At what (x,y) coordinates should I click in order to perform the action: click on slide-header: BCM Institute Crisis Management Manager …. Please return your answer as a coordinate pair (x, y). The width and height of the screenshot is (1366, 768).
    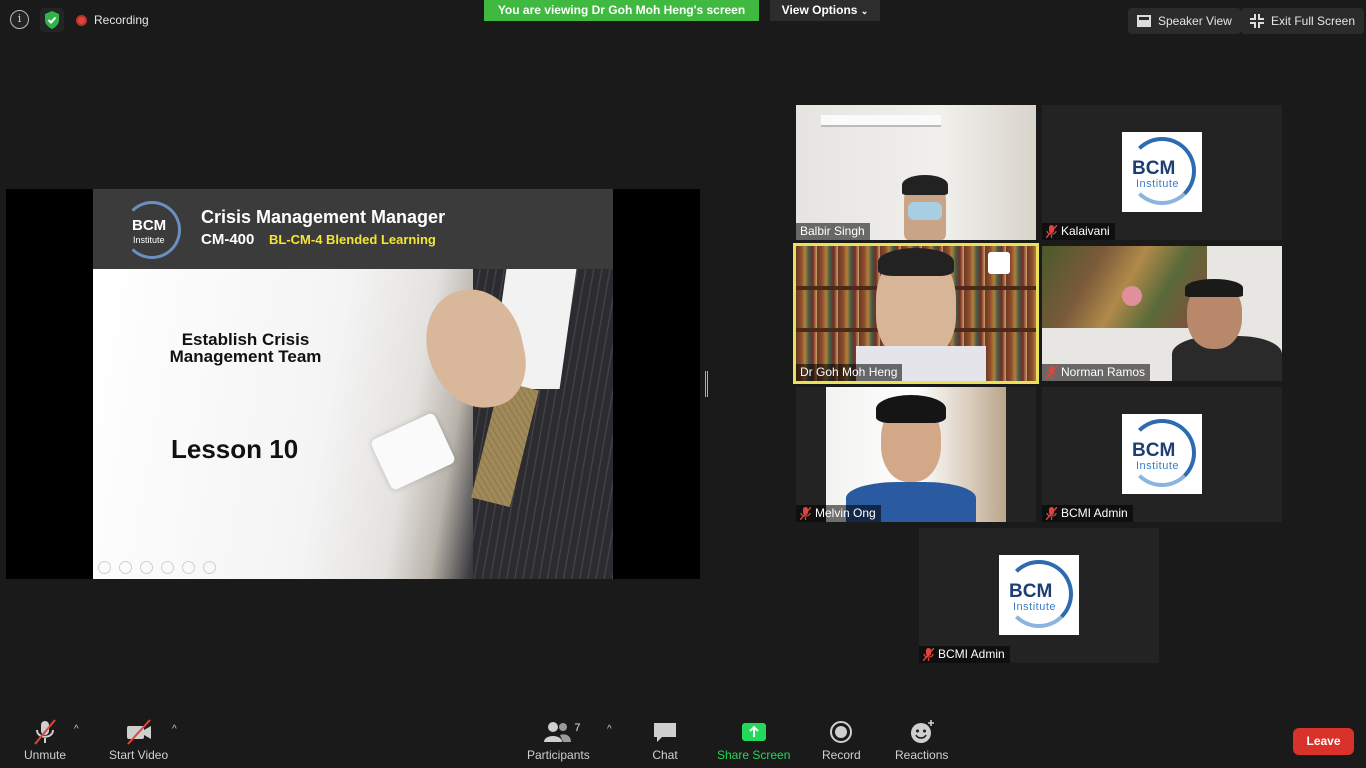
    Looking at the image, I should click on (353, 229).